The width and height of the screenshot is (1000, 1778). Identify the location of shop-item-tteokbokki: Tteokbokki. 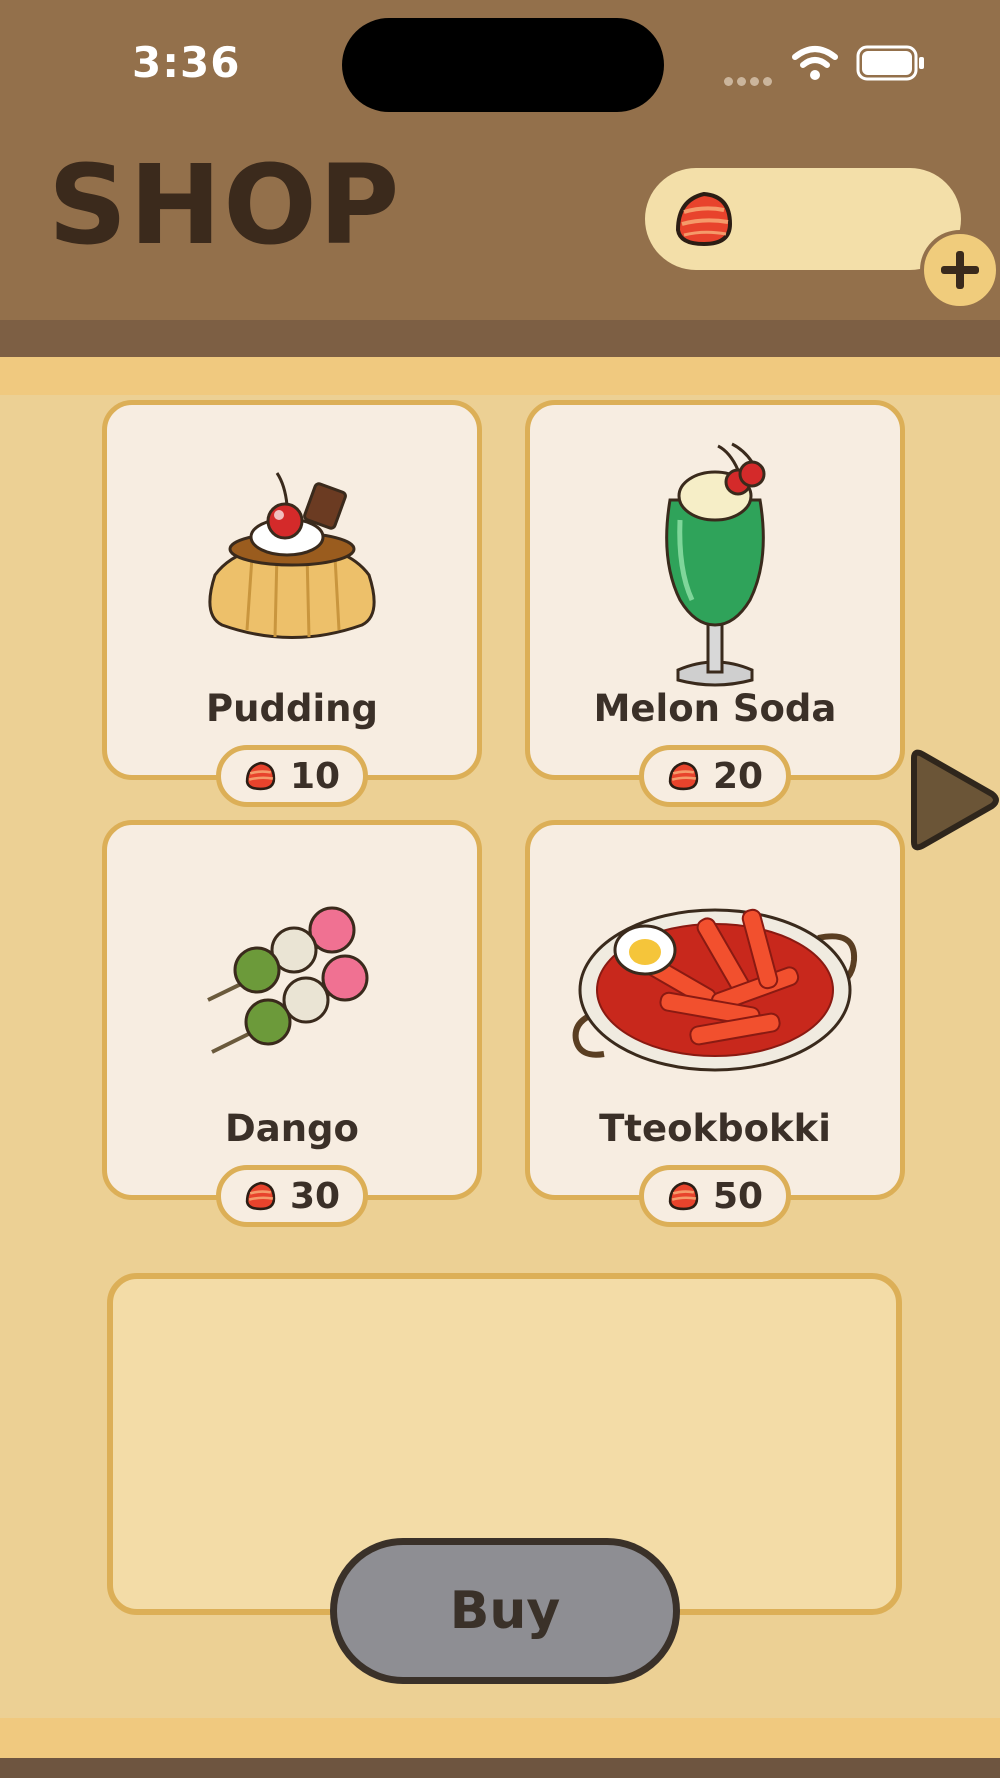
(715, 1010).